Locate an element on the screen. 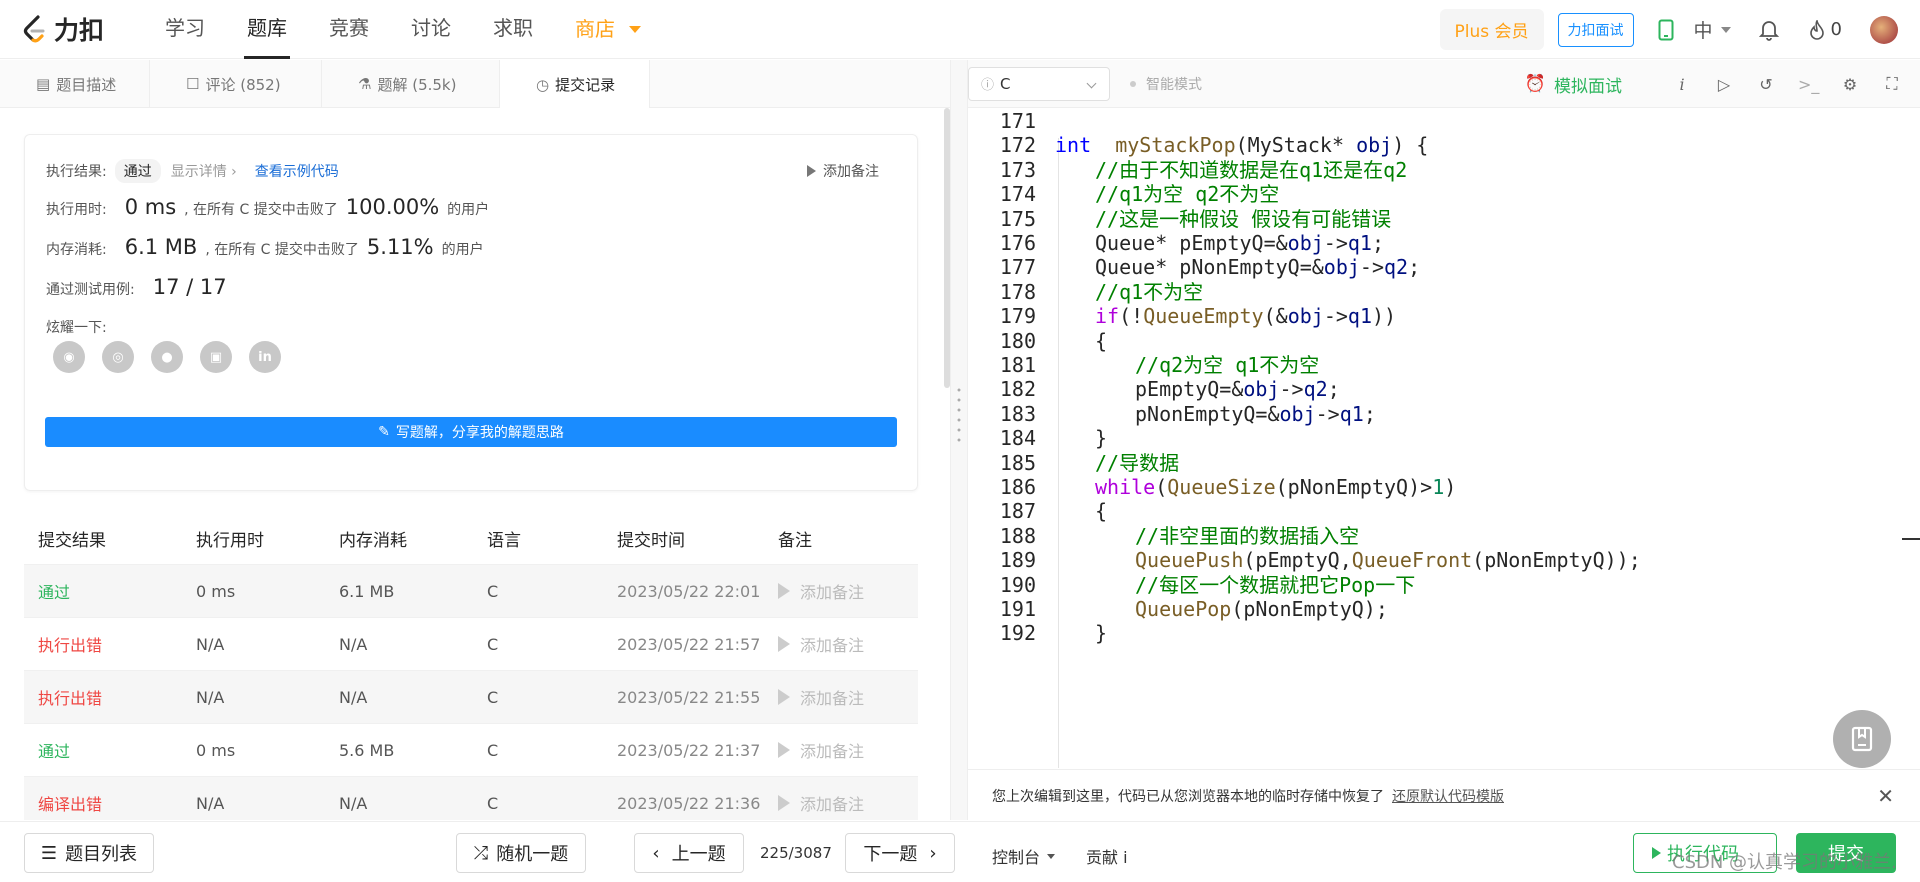  tab-submissions-label: 提交记录 is located at coordinates (585, 85).